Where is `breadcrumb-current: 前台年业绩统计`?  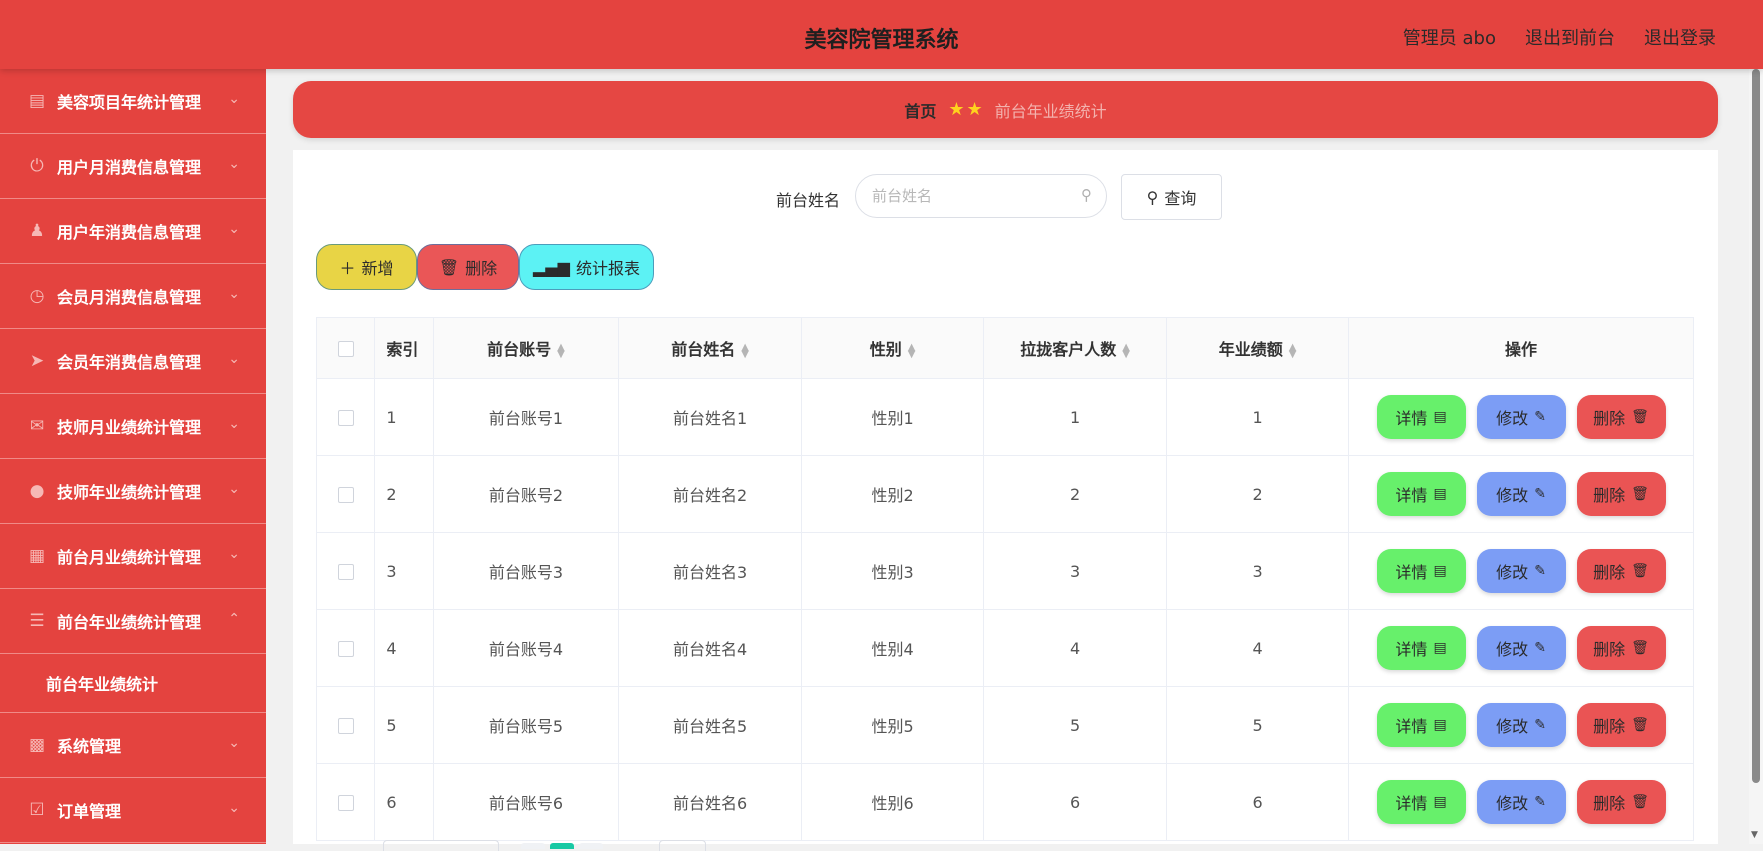 breadcrumb-current: 前台年业绩统计 is located at coordinates (1050, 111).